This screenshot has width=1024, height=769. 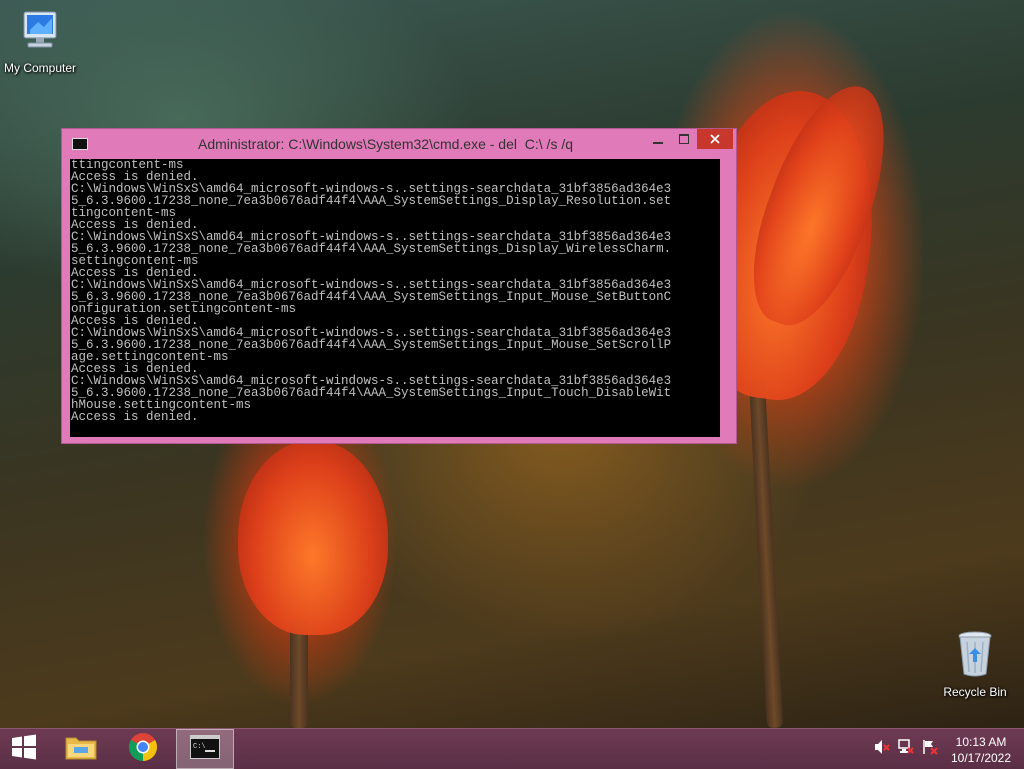 I want to click on clock-date: 10/17/2022, so click(x=981, y=758).